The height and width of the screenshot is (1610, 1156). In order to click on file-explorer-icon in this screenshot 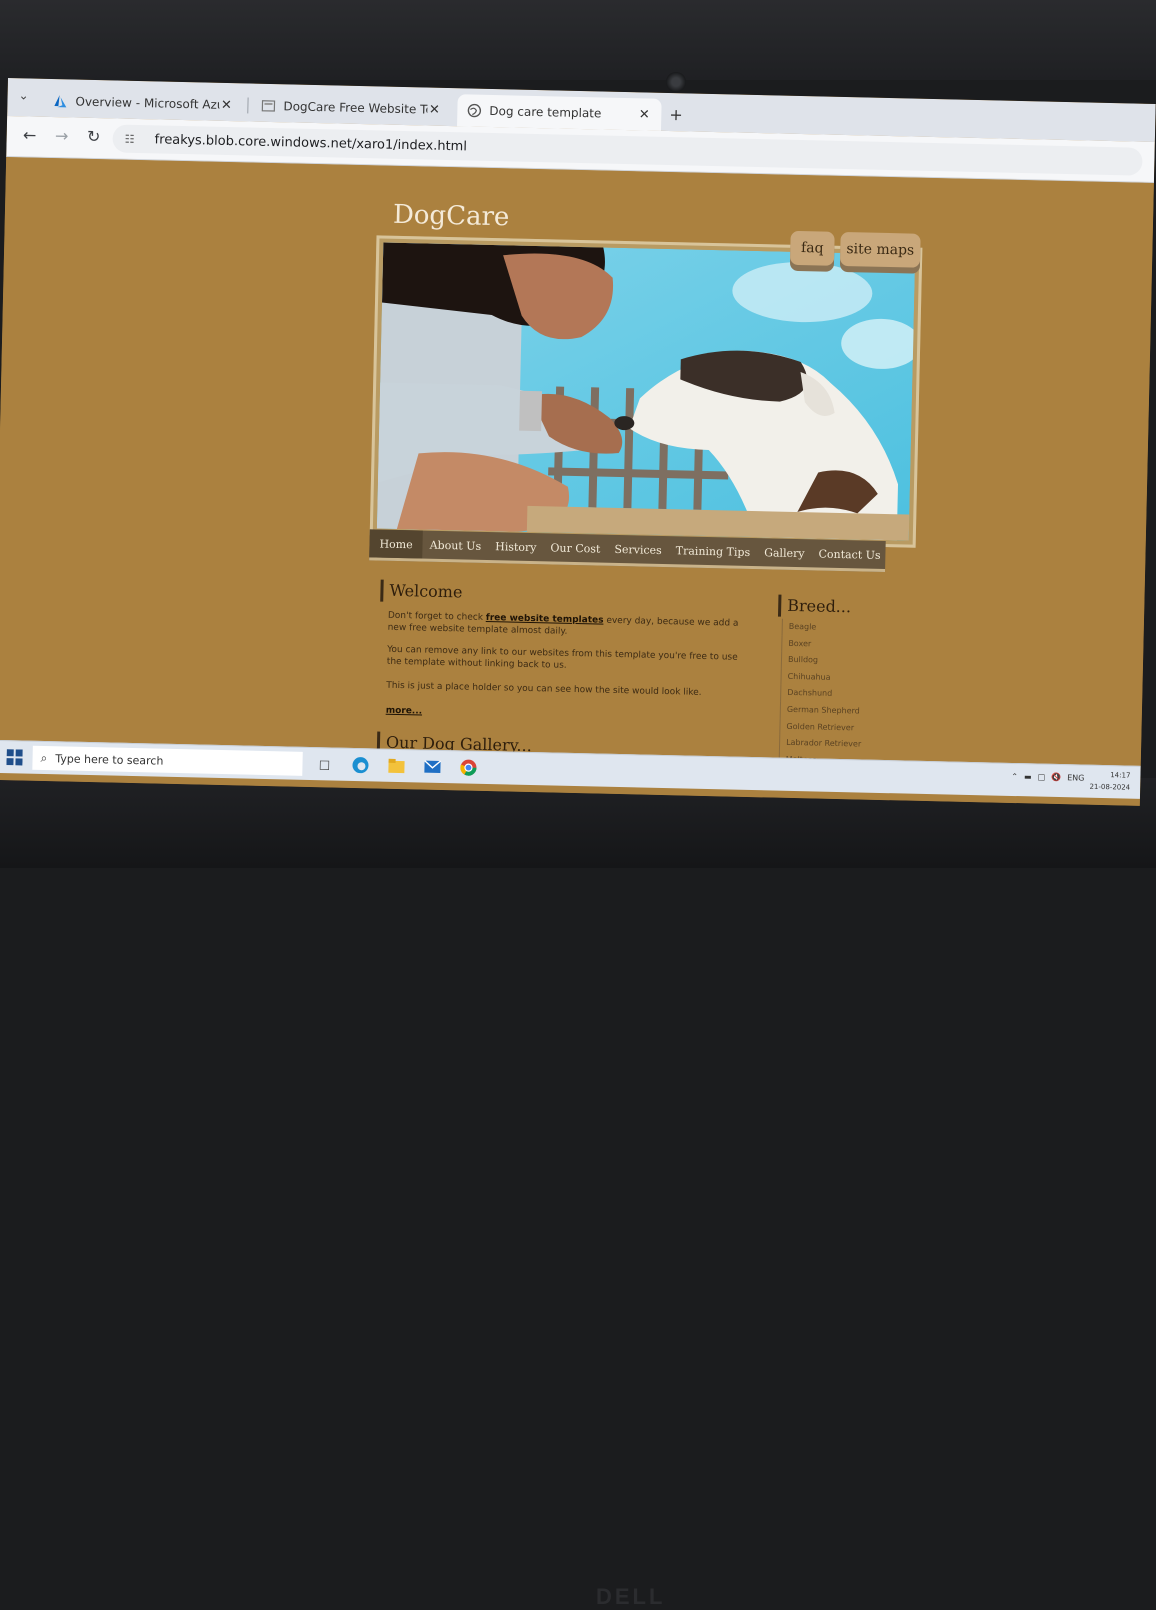, I will do `click(396, 766)`.